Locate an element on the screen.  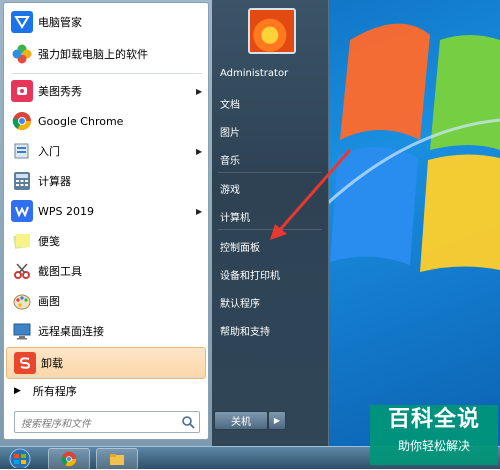
program-label: 计算器 is located at coordinates (54, 181).